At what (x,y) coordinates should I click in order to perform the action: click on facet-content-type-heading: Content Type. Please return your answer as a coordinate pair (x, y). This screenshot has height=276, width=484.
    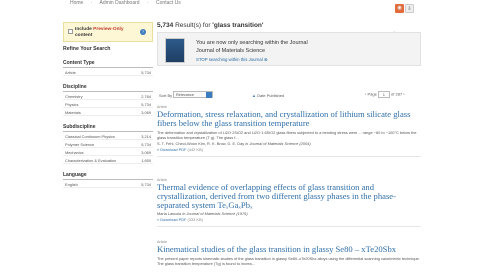
    Looking at the image, I should click on (108, 64).